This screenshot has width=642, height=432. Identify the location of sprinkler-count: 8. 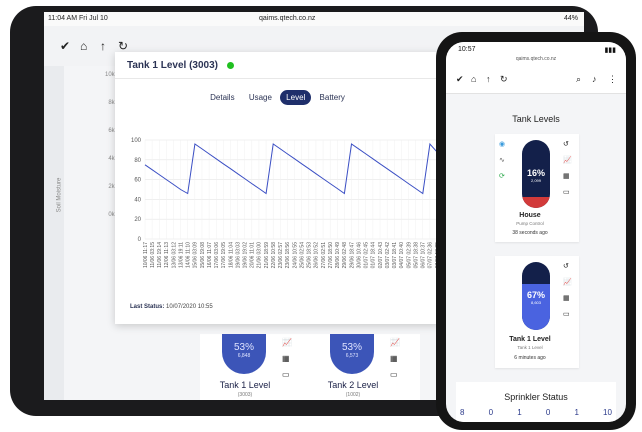
(462, 412).